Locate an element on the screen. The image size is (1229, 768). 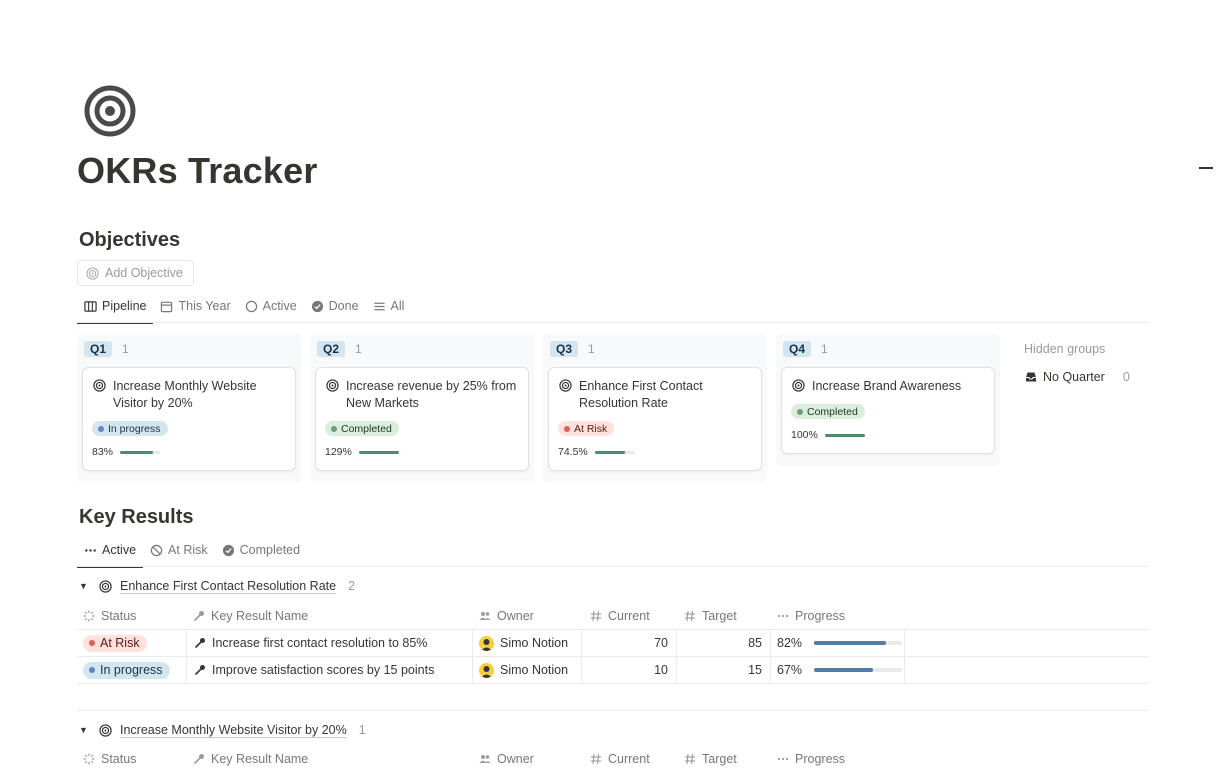
current-cell: 70 is located at coordinates (629, 643).